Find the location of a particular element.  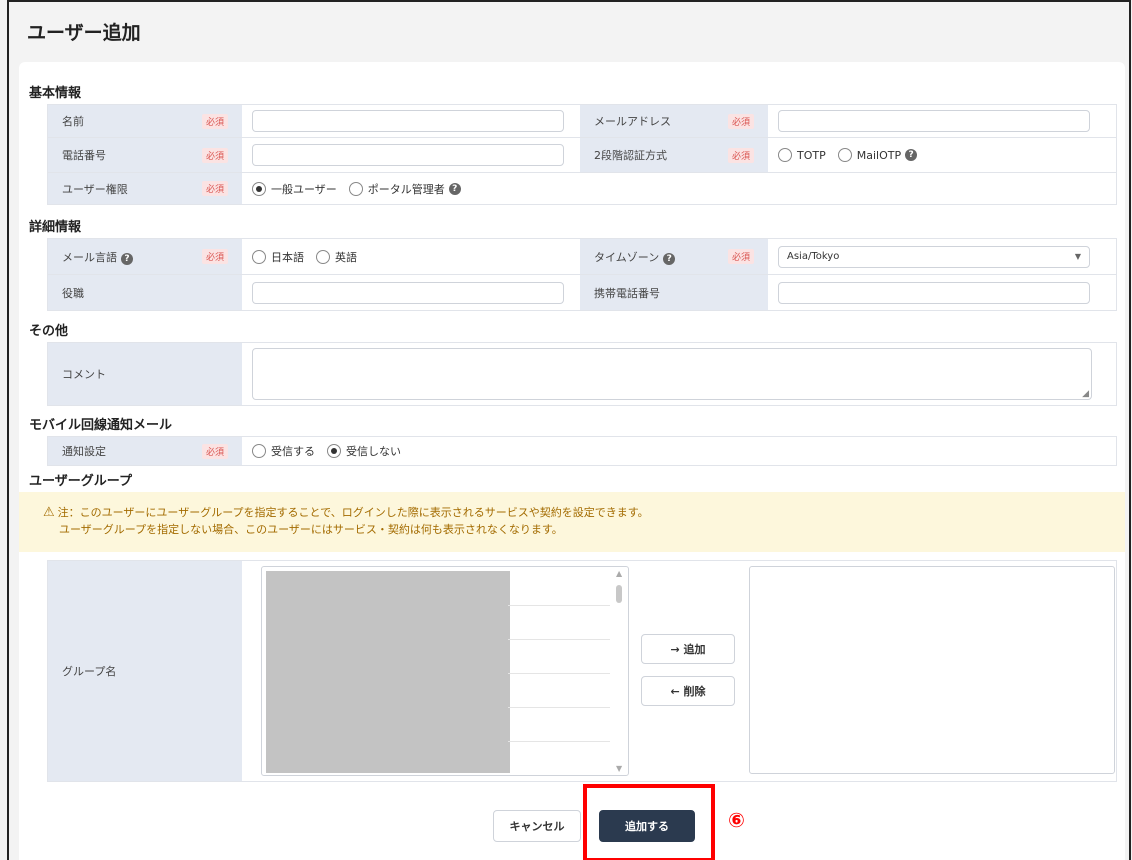

role-label-cell: ユーザー権限 必須 is located at coordinates (145, 188).